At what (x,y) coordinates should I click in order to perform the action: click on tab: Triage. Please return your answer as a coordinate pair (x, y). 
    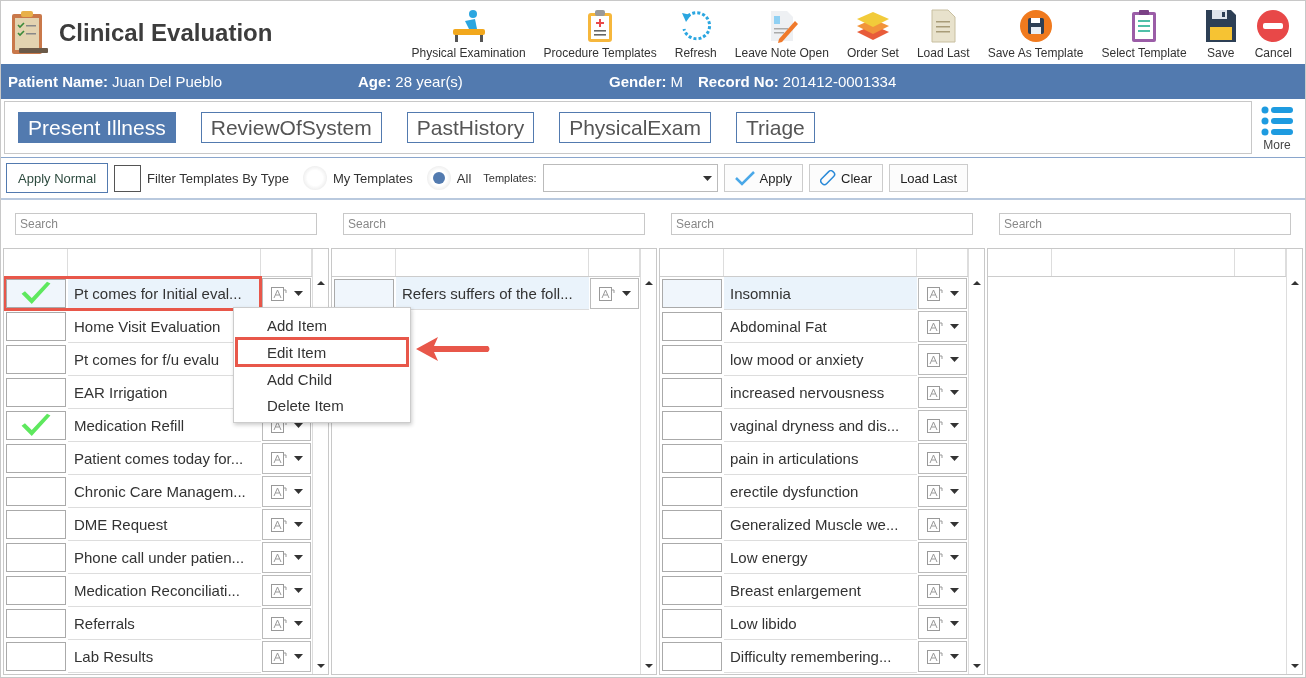
    Looking at the image, I should click on (775, 127).